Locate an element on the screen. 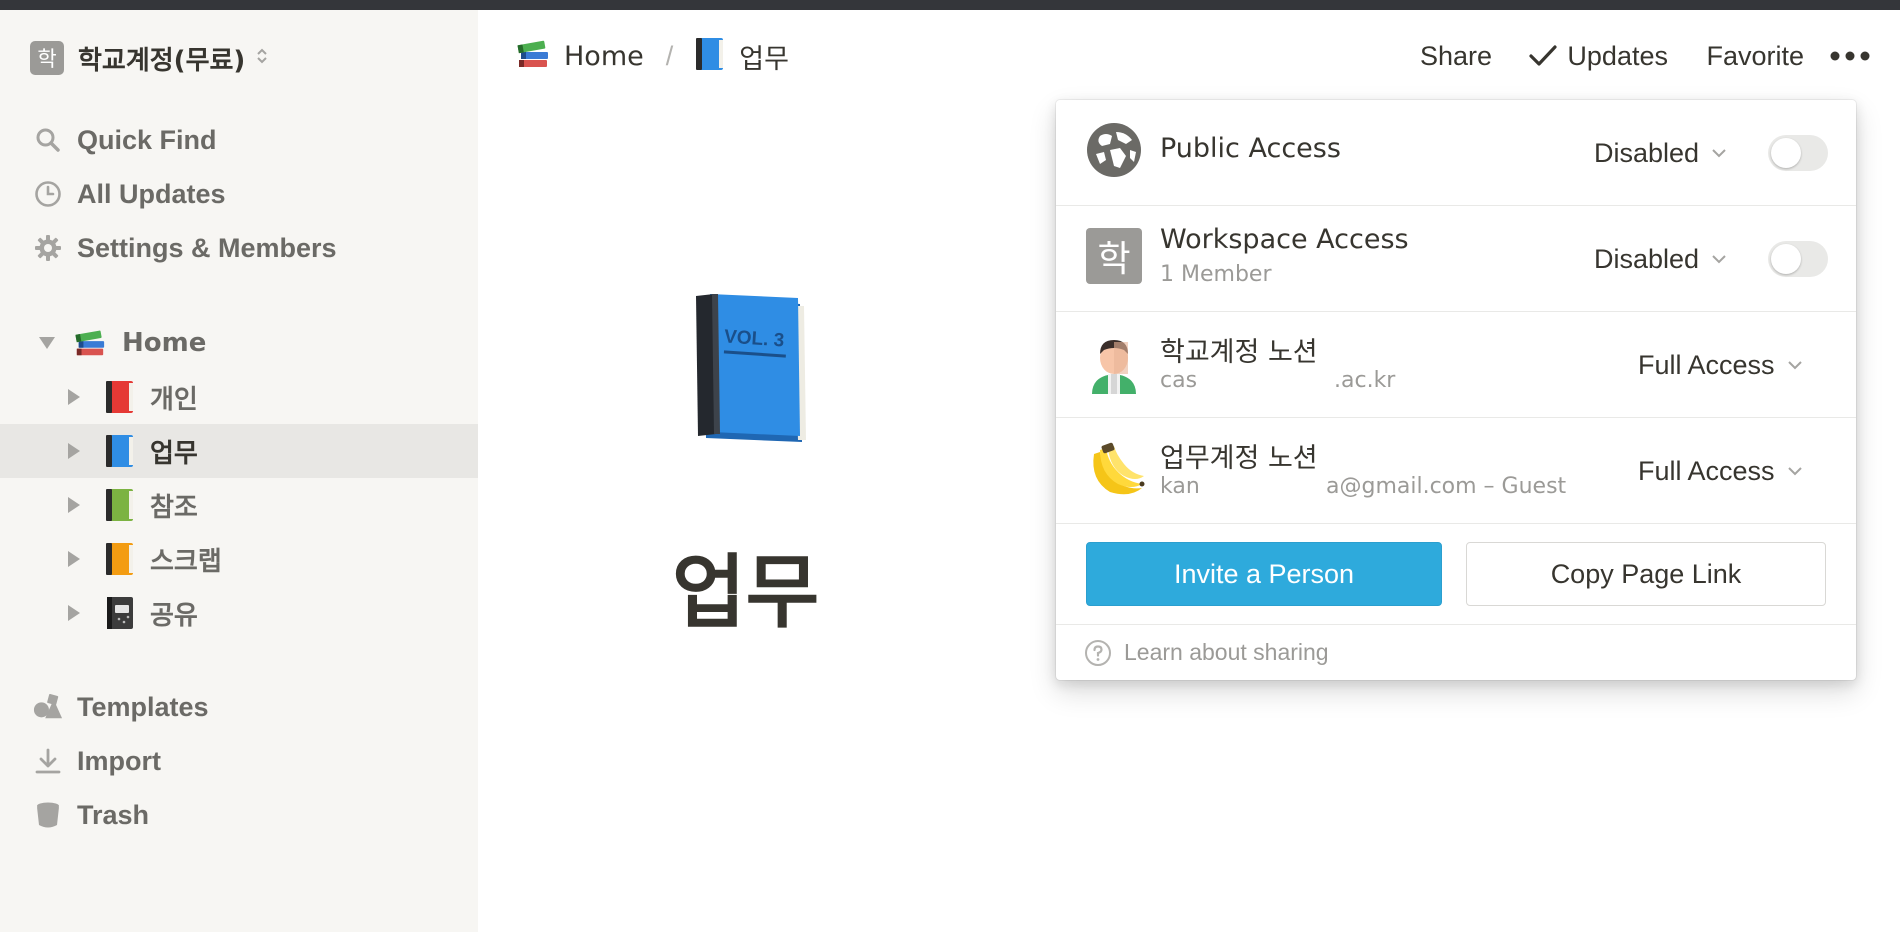 Image resolution: width=1900 pixels, height=932 pixels. breadcrumb: Home / 업무 is located at coordinates (652, 56).